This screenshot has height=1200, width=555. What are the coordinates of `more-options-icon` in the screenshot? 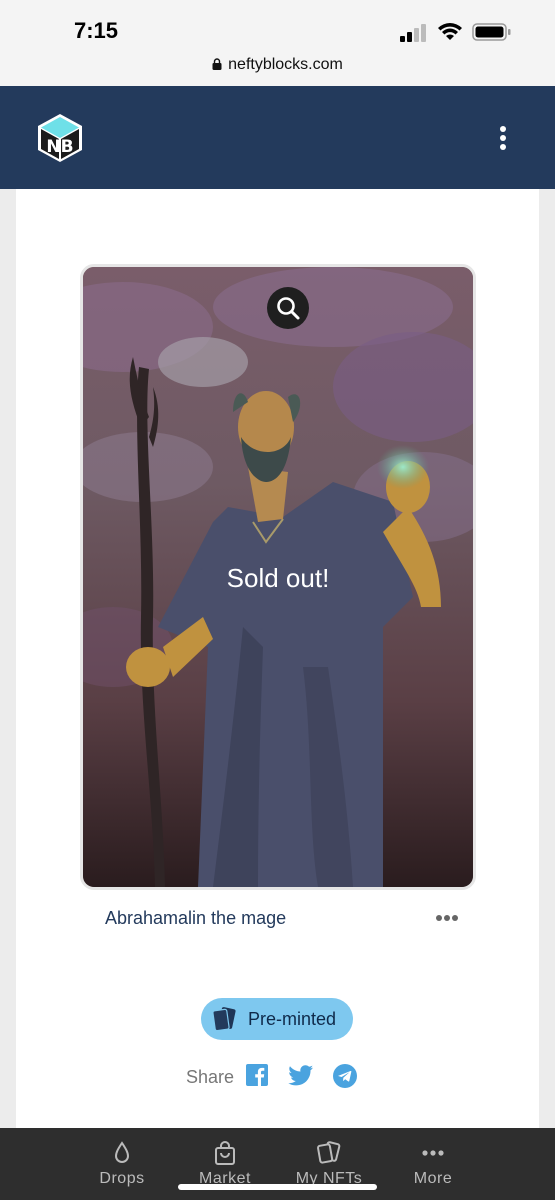 It's located at (447, 918).